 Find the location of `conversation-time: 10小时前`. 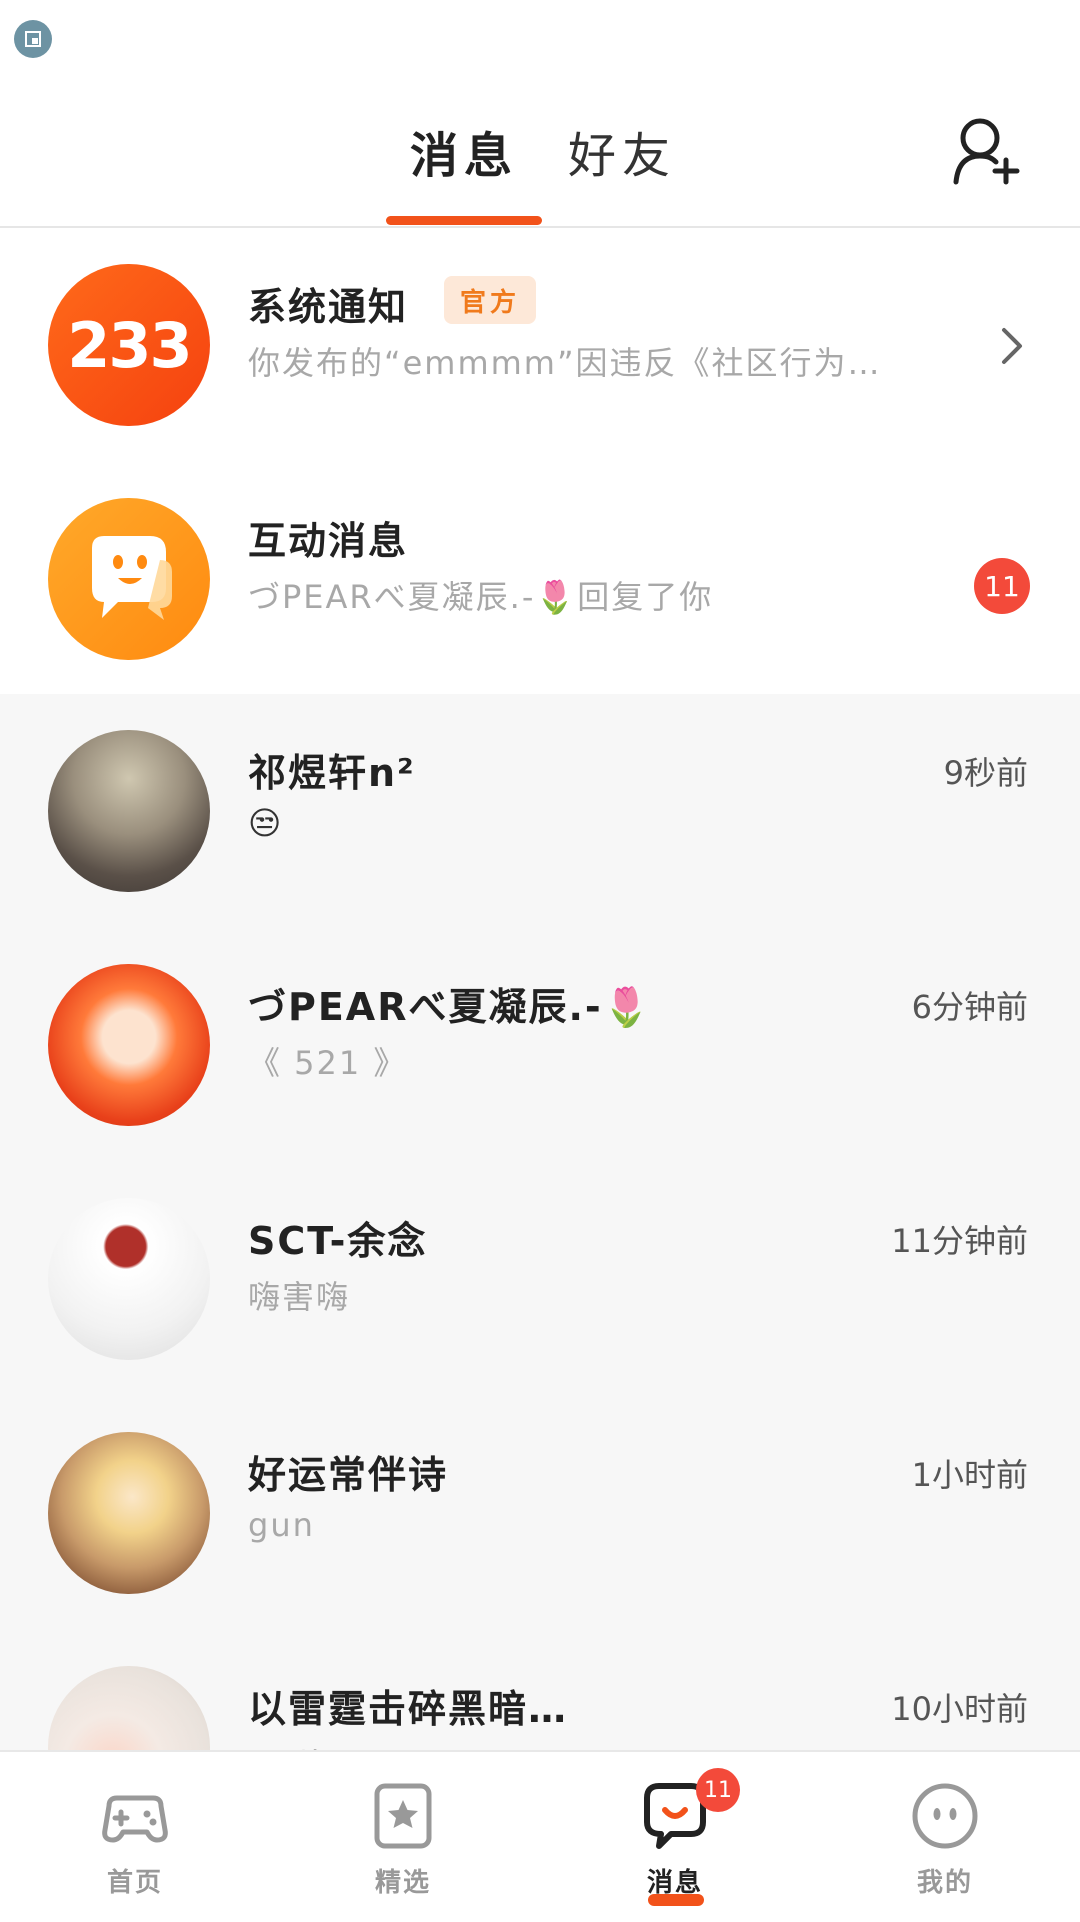

conversation-time: 10小时前 is located at coordinates (959, 1709).